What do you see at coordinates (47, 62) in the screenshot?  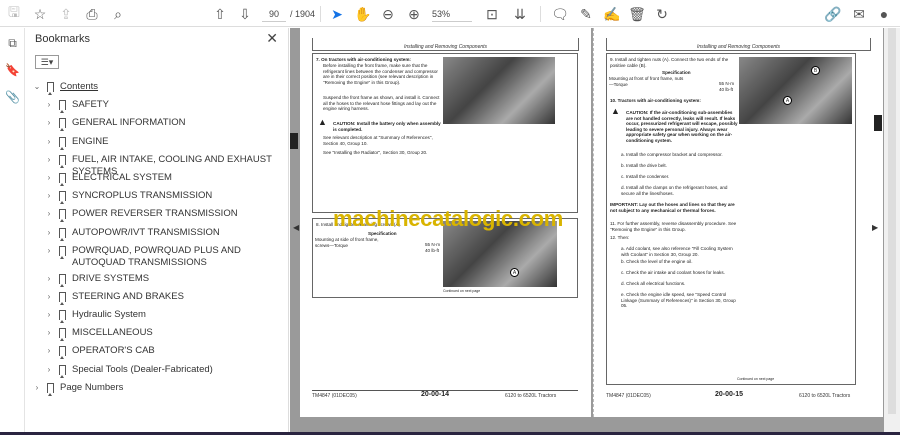 I see `bookmark-options-button: ☰▾` at bounding box center [47, 62].